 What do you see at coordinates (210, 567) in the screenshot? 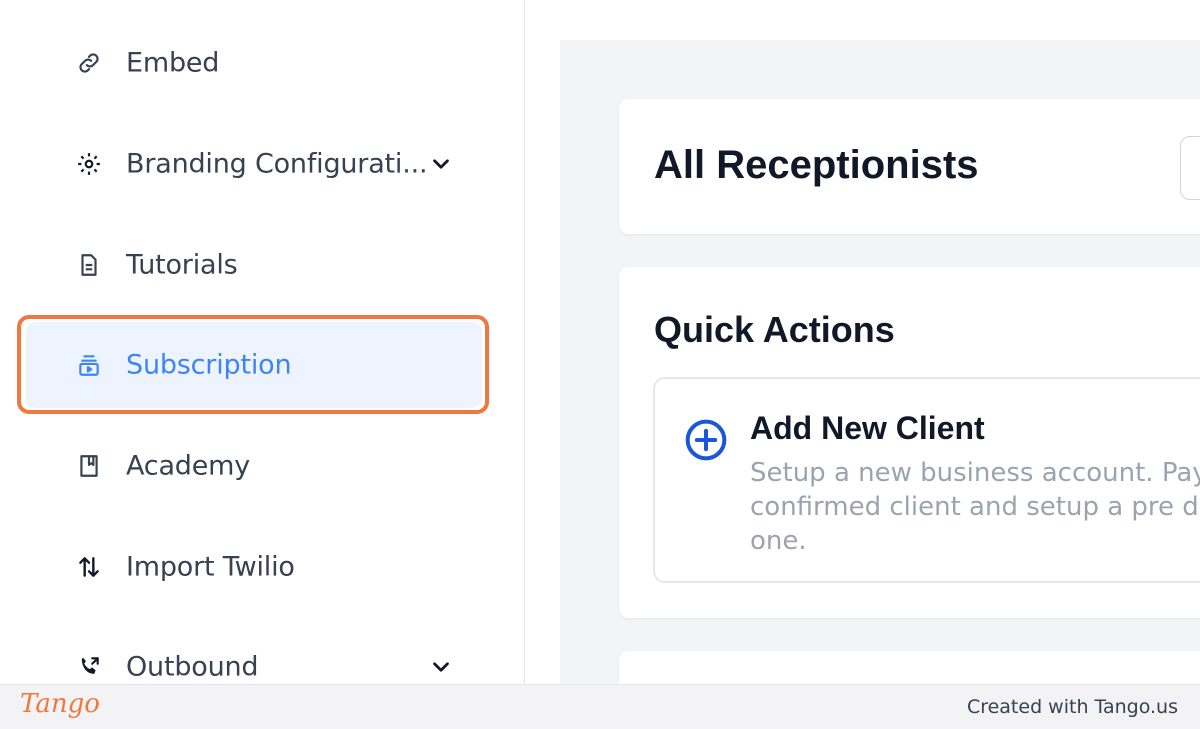
I see `sidebar-item-label: Import Twilio` at bounding box center [210, 567].